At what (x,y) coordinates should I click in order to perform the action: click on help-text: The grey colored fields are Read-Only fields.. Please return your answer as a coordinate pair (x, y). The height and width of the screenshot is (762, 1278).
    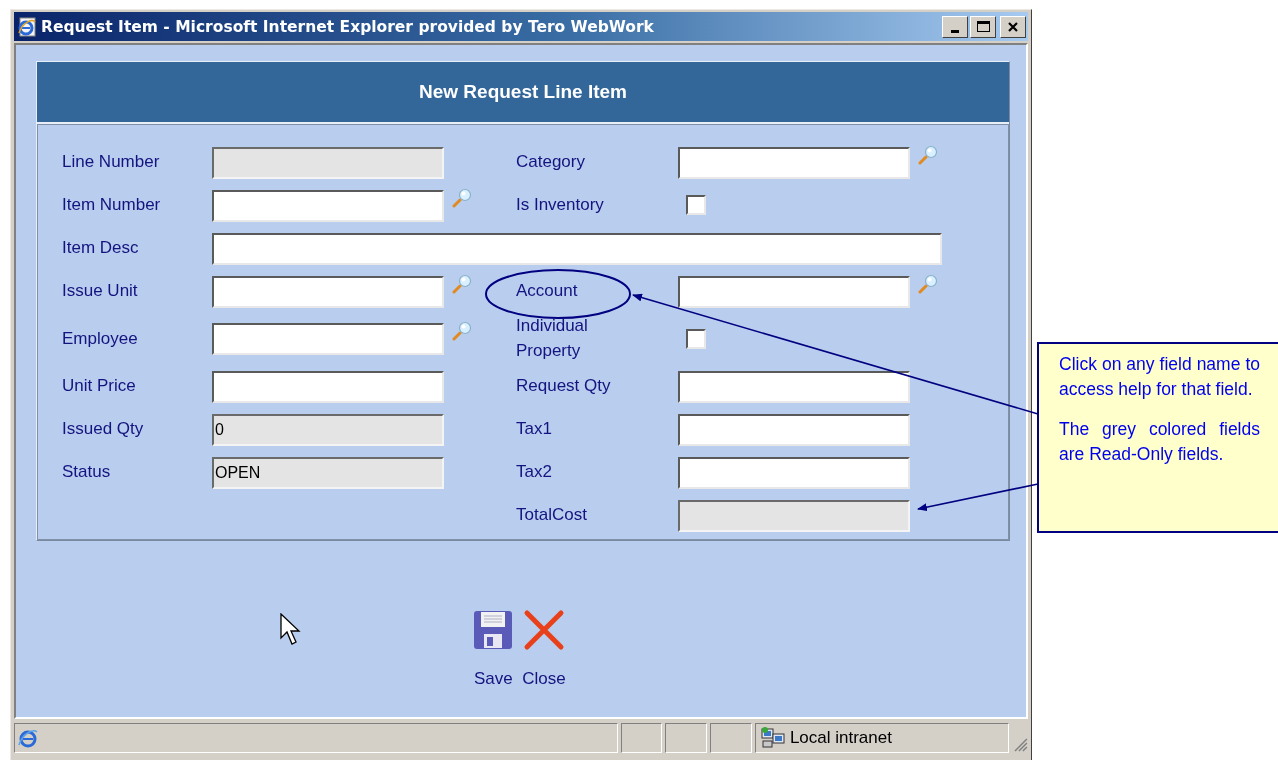
    Looking at the image, I should click on (1159, 442).